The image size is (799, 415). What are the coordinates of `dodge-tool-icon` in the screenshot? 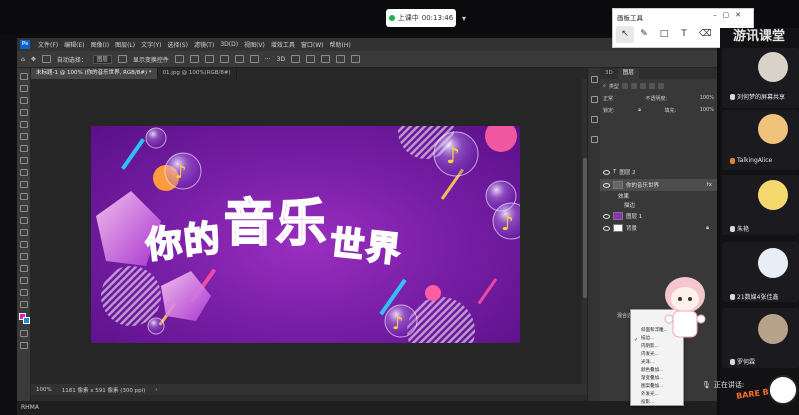 It's located at (24, 220).